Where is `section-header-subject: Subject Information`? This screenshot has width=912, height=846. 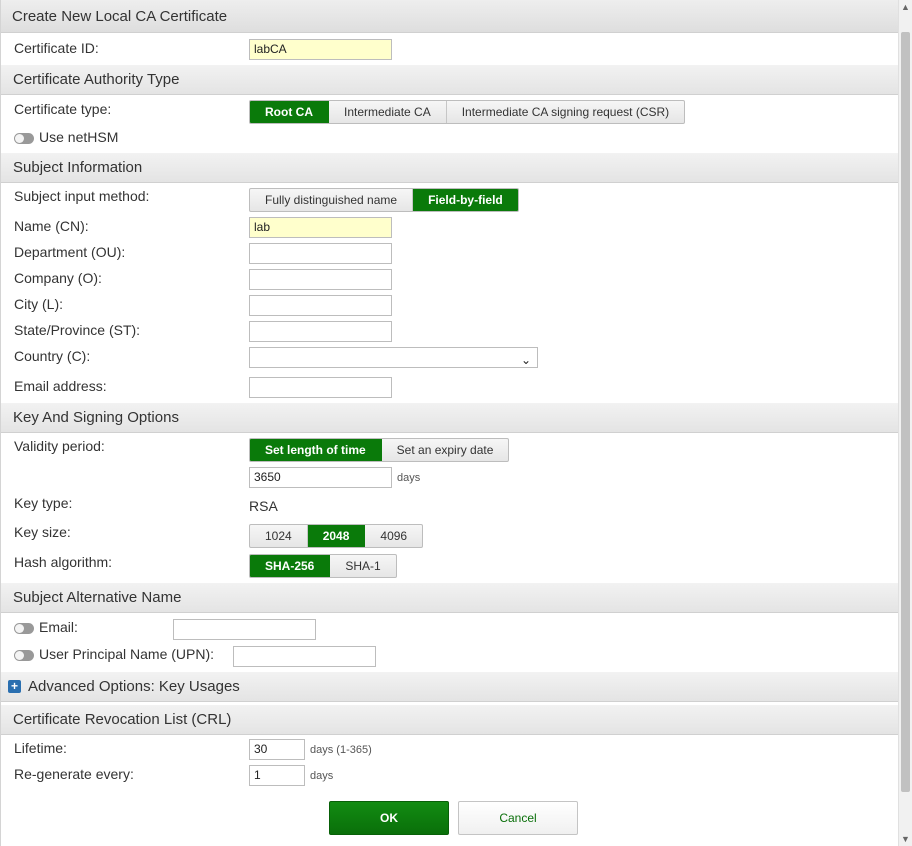
section-header-subject: Subject Information is located at coordinates (449, 168).